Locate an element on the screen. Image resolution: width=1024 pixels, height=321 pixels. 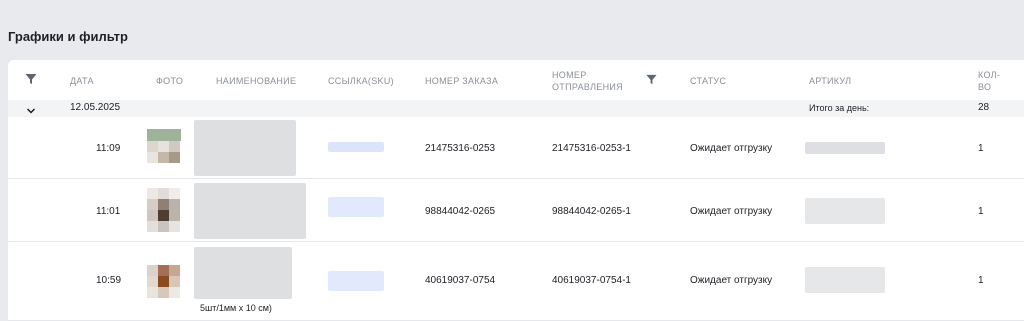
column-header-photo: ФОТО is located at coordinates (169, 81).